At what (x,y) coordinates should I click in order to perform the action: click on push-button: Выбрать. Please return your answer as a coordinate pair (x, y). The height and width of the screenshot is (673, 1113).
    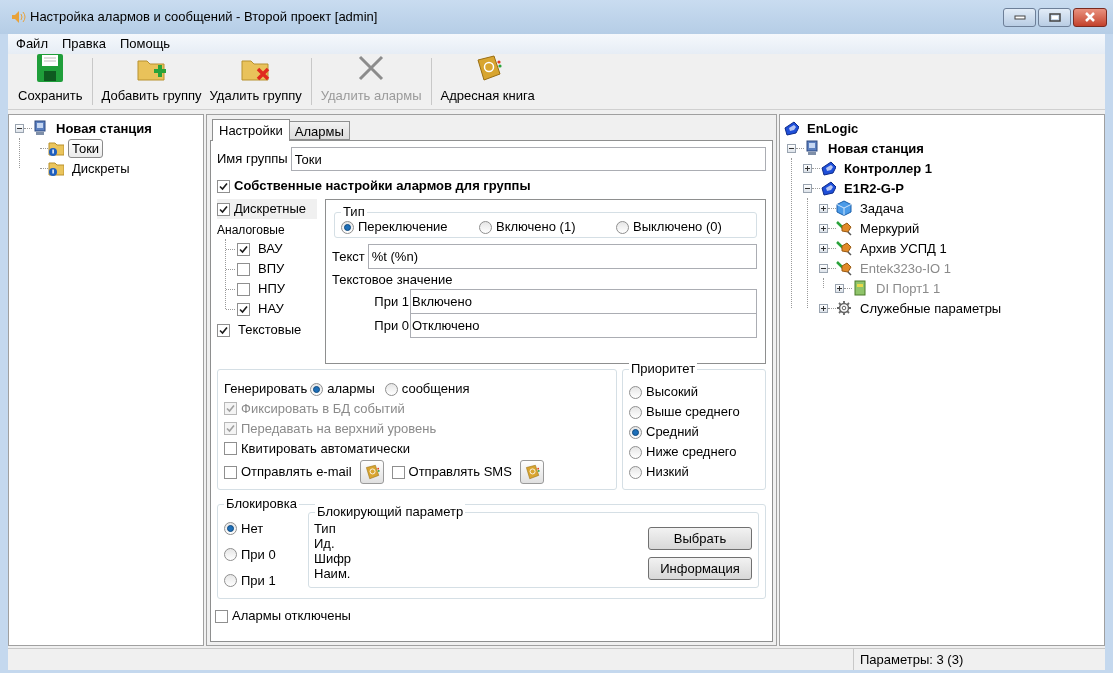
    Looking at the image, I should click on (700, 538).